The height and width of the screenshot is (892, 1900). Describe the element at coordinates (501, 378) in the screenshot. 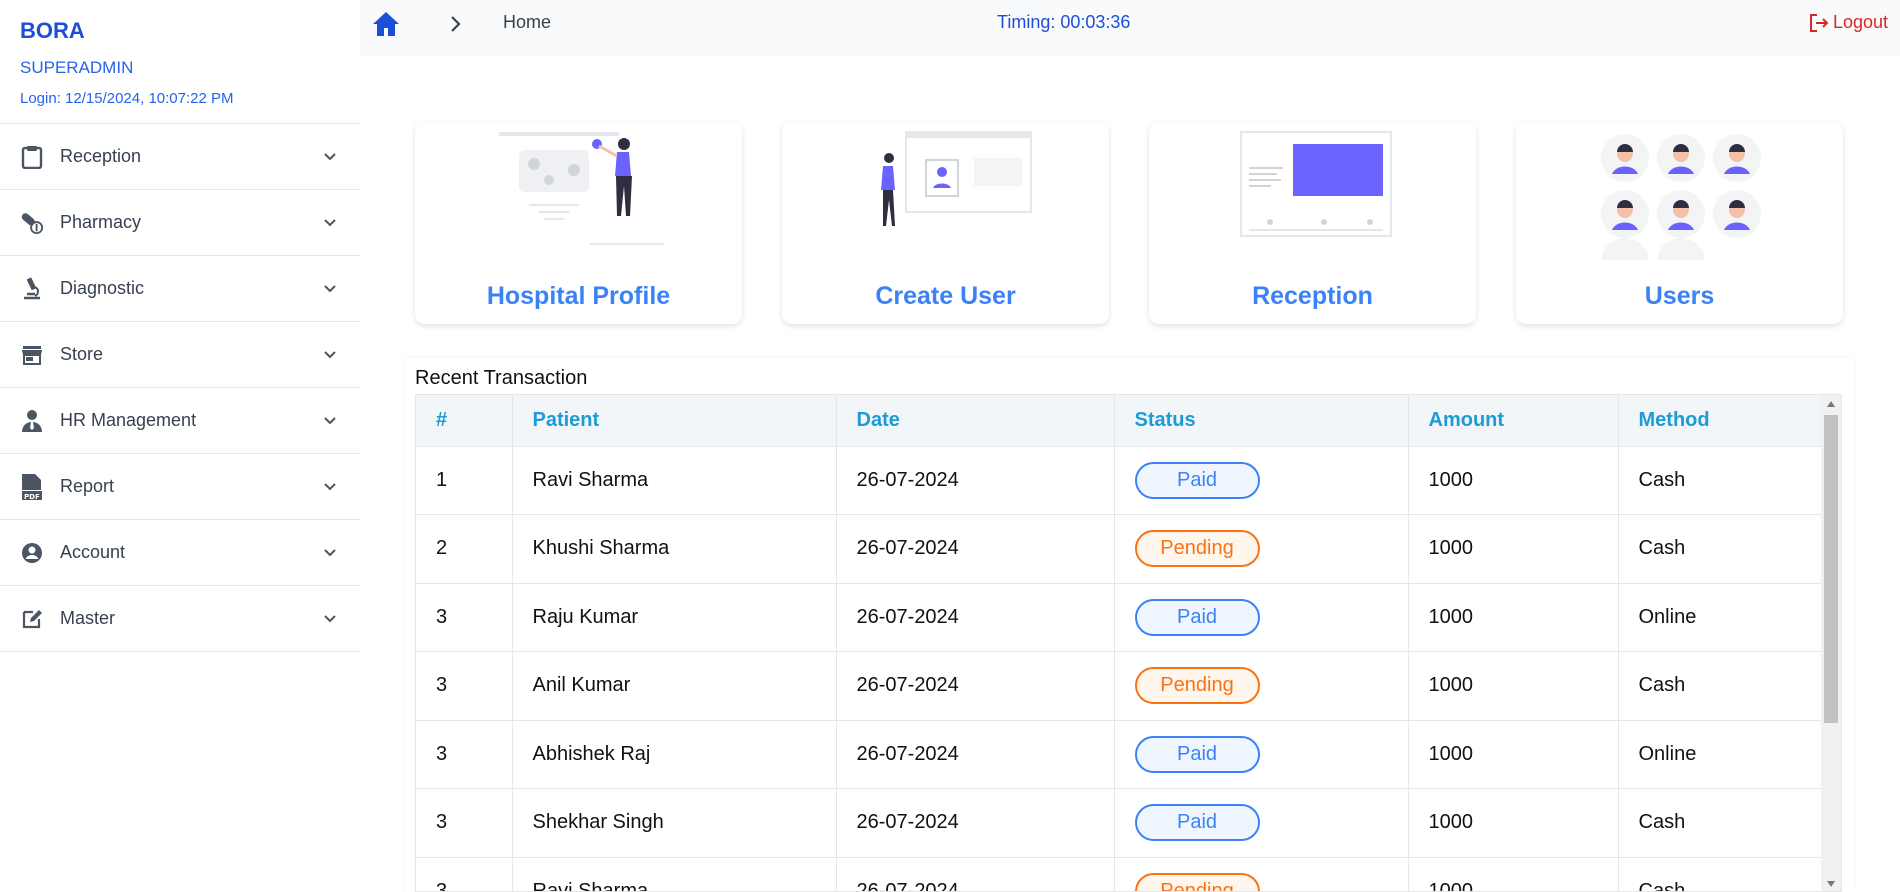

I see `transactions-title: Recent Transaction` at that location.